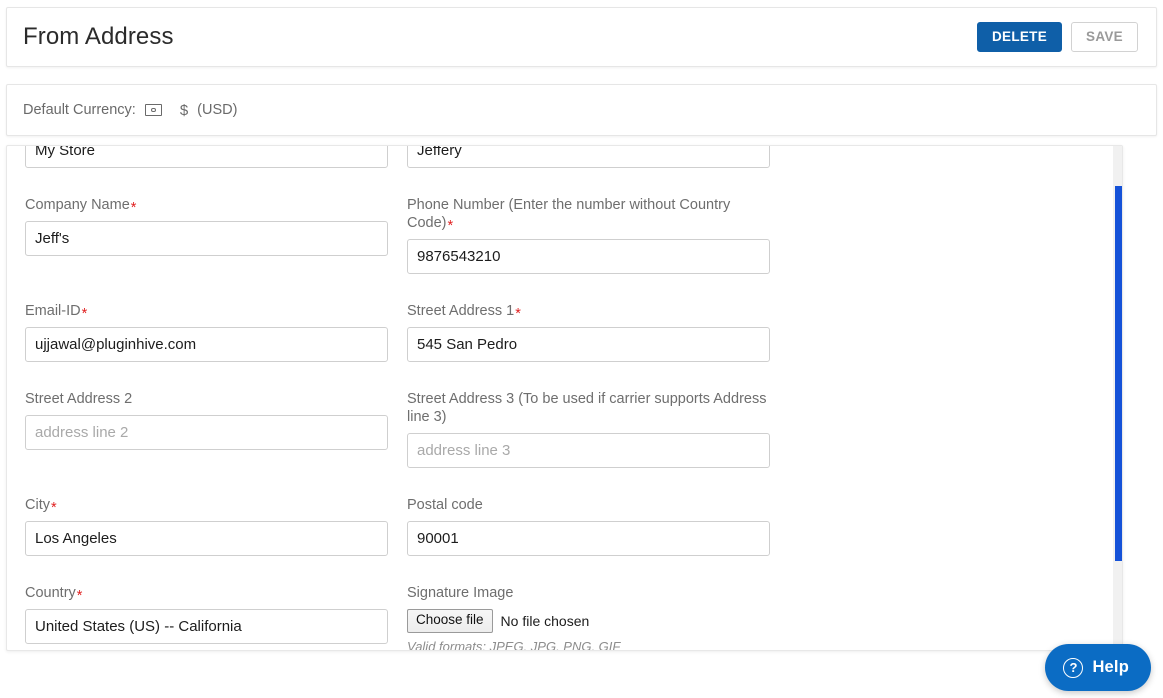  Describe the element at coordinates (79, 110) in the screenshot. I see `default-currency-label: Default Currency:` at that location.